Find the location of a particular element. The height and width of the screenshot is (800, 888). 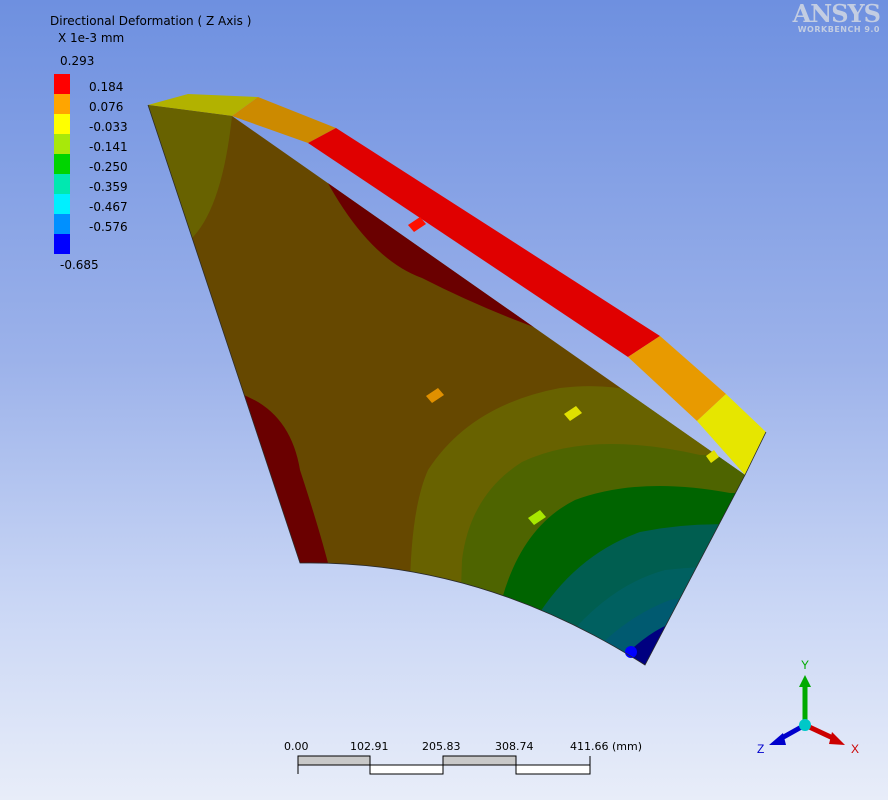

x-axis-label: X is located at coordinates (855, 749).